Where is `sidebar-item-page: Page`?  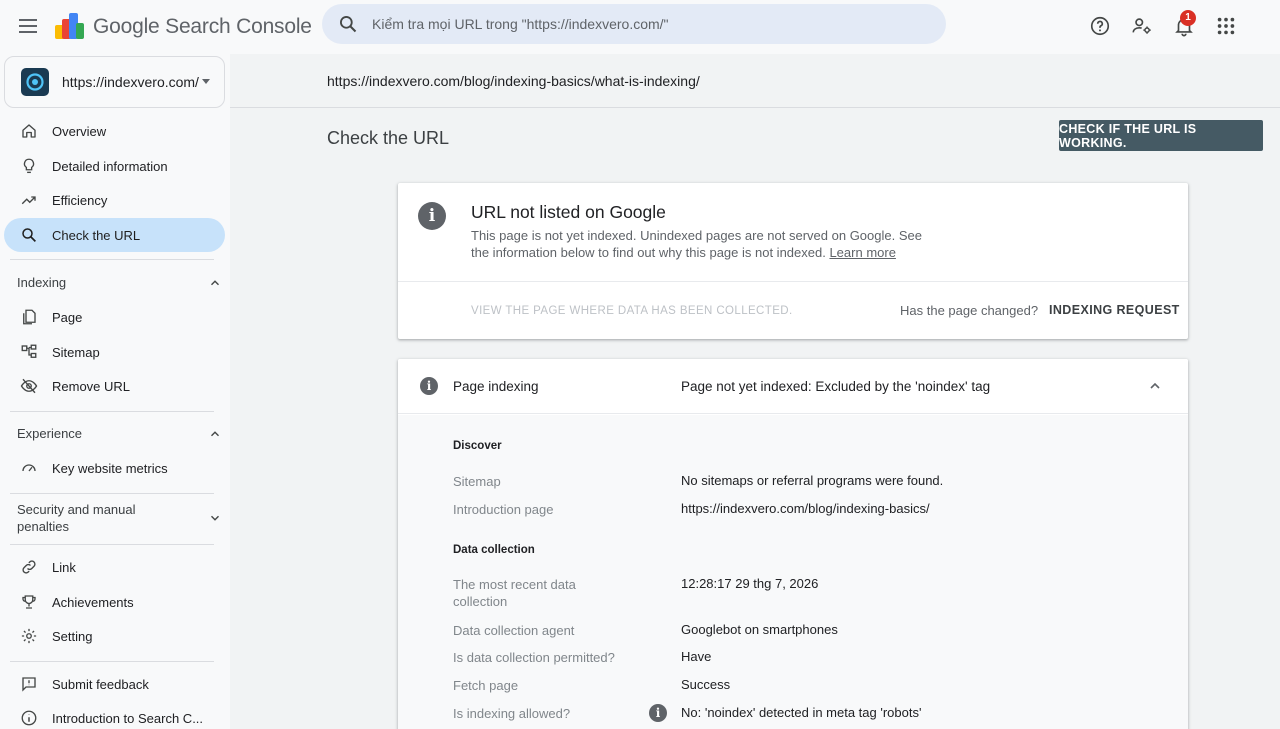 sidebar-item-page: Page is located at coordinates (114, 317).